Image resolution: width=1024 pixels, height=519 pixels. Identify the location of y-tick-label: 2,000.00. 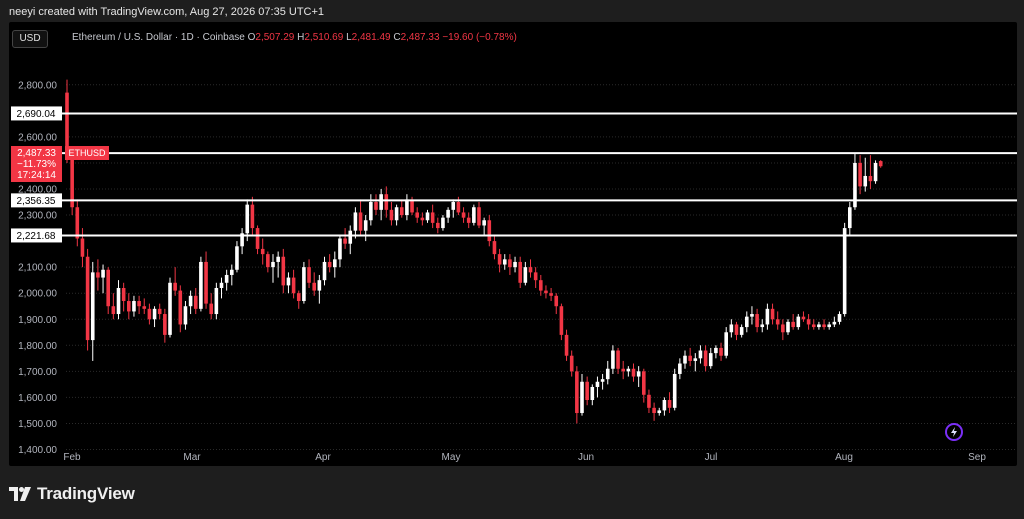
(37, 294).